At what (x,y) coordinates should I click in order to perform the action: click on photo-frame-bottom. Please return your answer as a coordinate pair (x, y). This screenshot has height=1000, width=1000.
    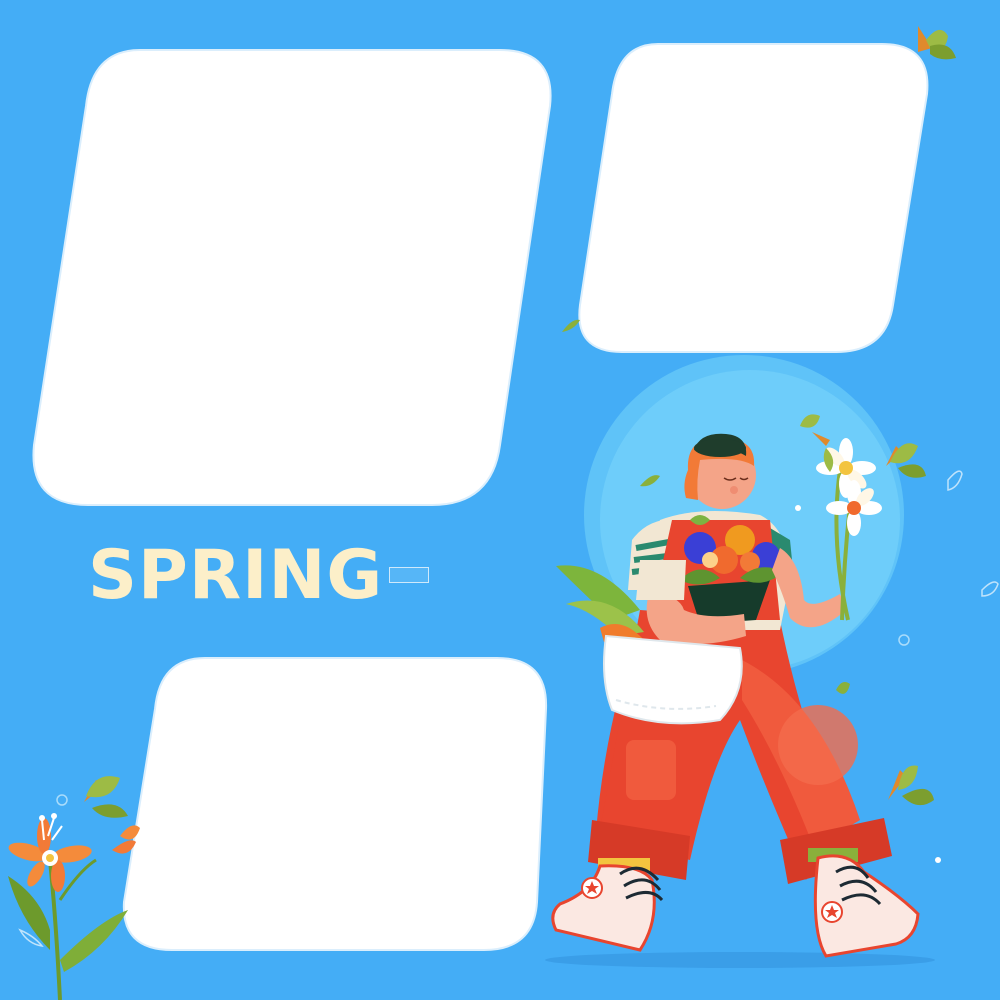
    Looking at the image, I should click on (335, 804).